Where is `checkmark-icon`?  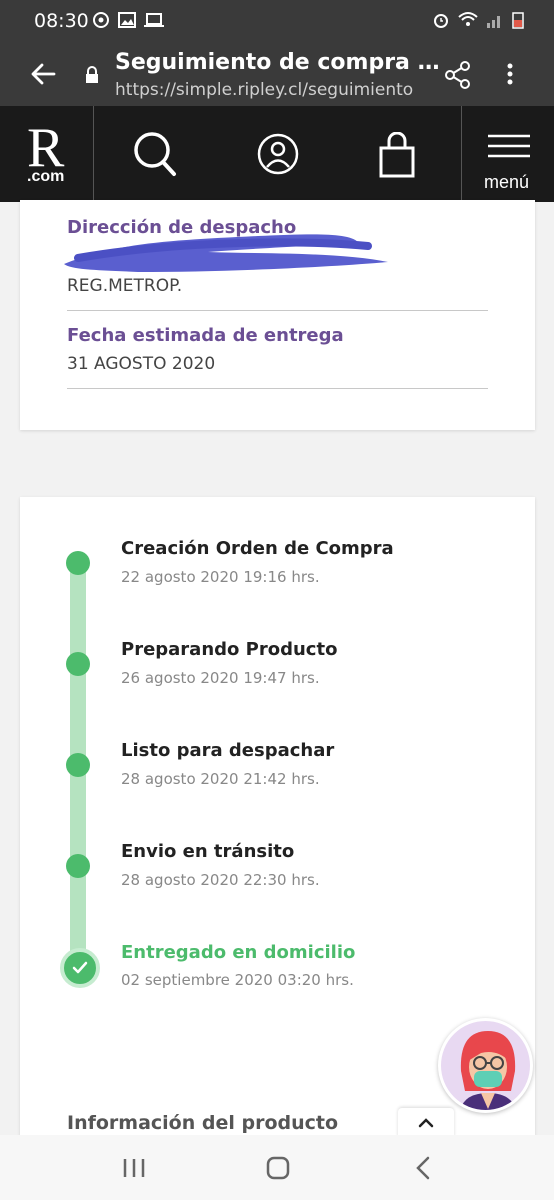 checkmark-icon is located at coordinates (80, 967).